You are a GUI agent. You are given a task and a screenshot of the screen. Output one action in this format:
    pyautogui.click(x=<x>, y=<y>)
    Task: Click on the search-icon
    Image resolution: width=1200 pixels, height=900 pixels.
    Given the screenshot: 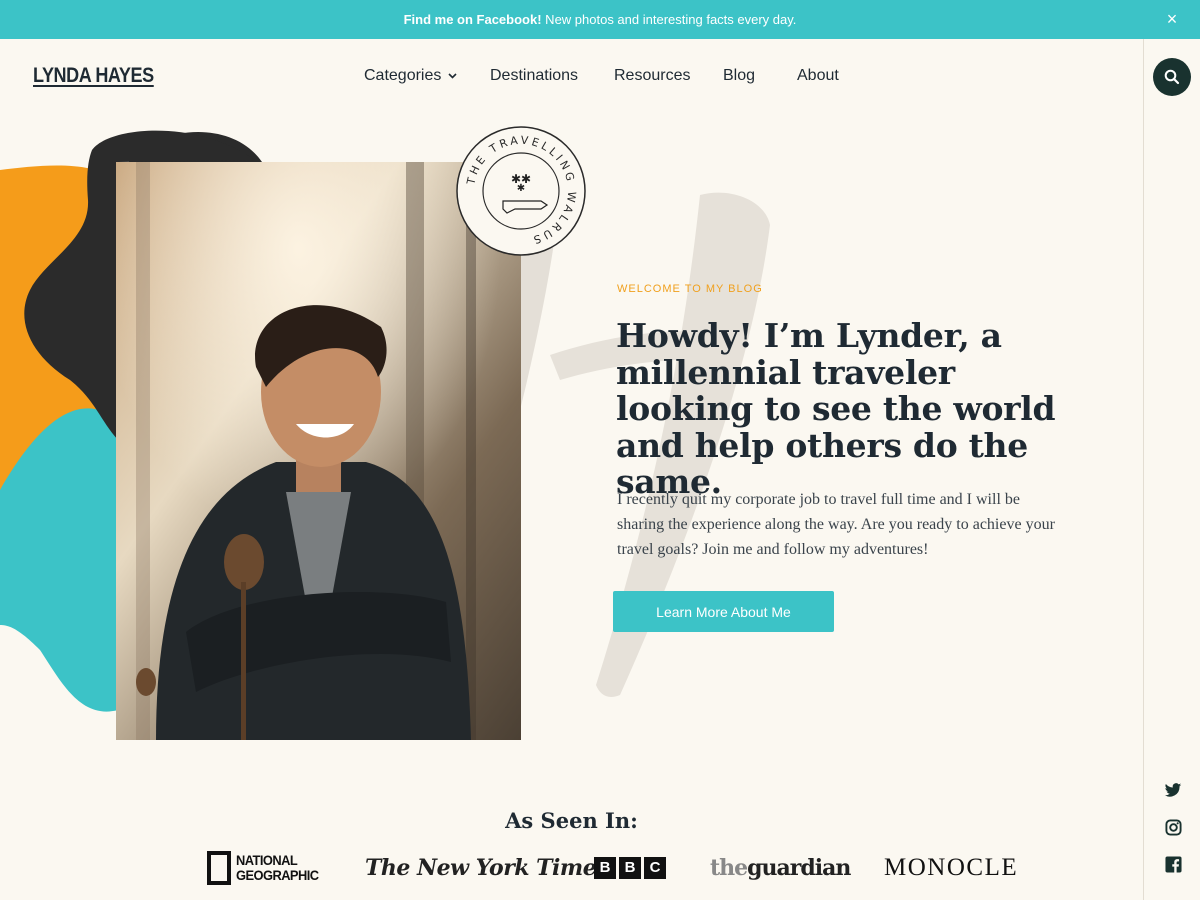 What is the action you would take?
    pyautogui.click(x=1172, y=77)
    